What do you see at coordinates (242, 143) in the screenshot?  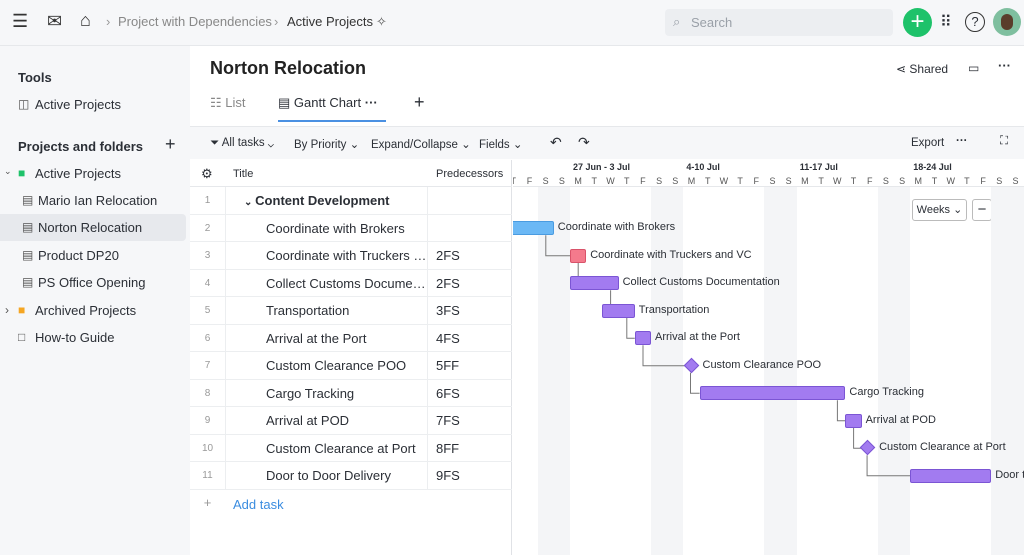 I see `all-tasks-filter: ⏷ All tasks ⌄` at bounding box center [242, 143].